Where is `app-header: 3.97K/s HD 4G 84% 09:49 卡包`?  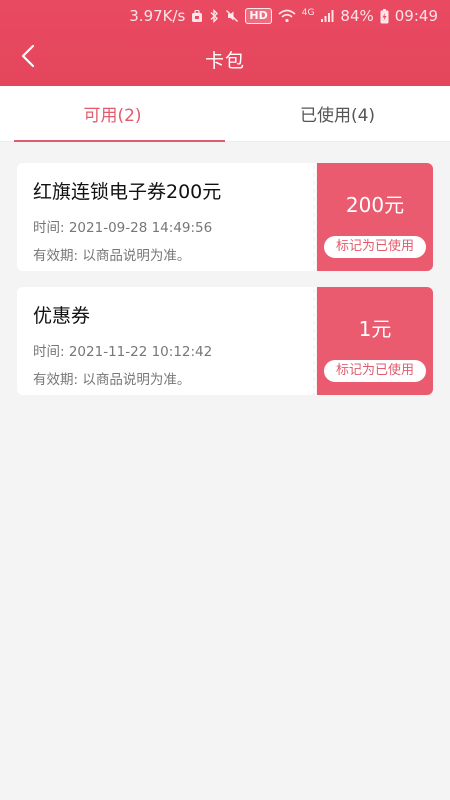 app-header: 3.97K/s HD 4G 84% 09:49 卡包 is located at coordinates (225, 43).